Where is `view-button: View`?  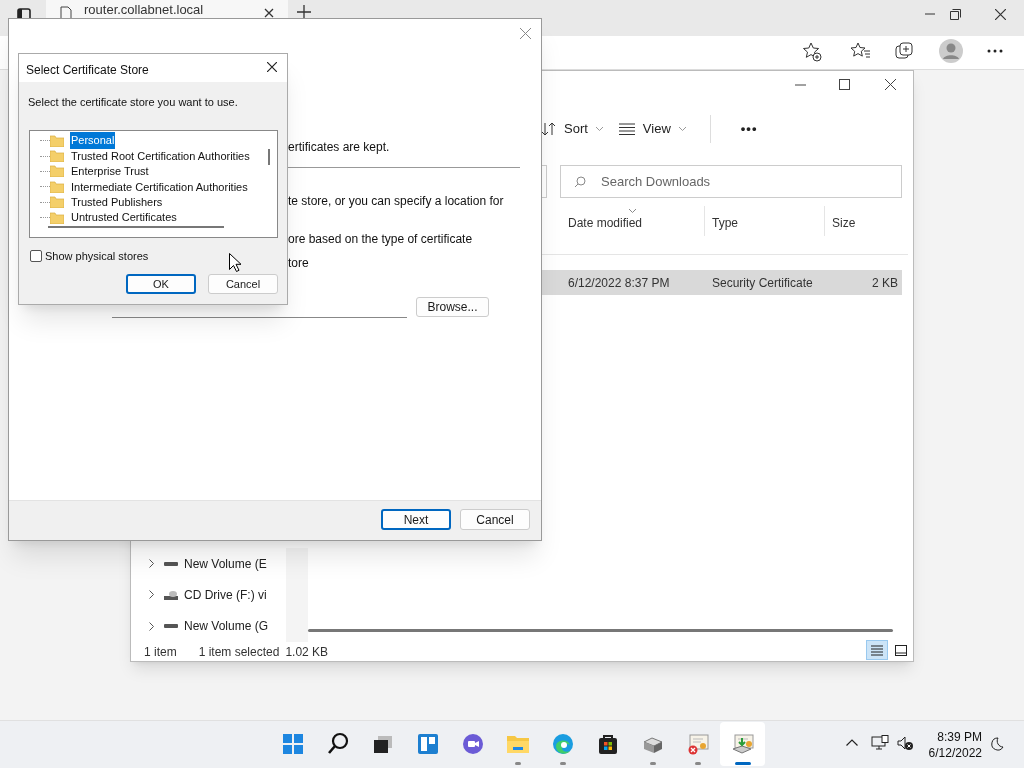 view-button: View is located at coordinates (652, 129).